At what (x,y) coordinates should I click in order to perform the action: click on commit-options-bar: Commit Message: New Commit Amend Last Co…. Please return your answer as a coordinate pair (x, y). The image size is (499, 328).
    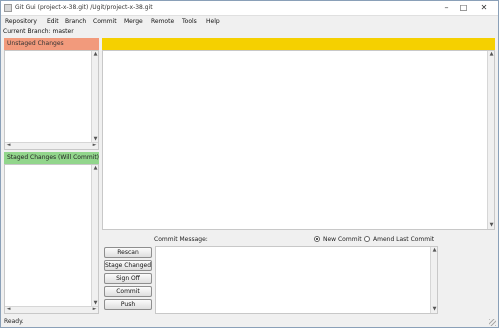
    Looking at the image, I should click on (298, 239).